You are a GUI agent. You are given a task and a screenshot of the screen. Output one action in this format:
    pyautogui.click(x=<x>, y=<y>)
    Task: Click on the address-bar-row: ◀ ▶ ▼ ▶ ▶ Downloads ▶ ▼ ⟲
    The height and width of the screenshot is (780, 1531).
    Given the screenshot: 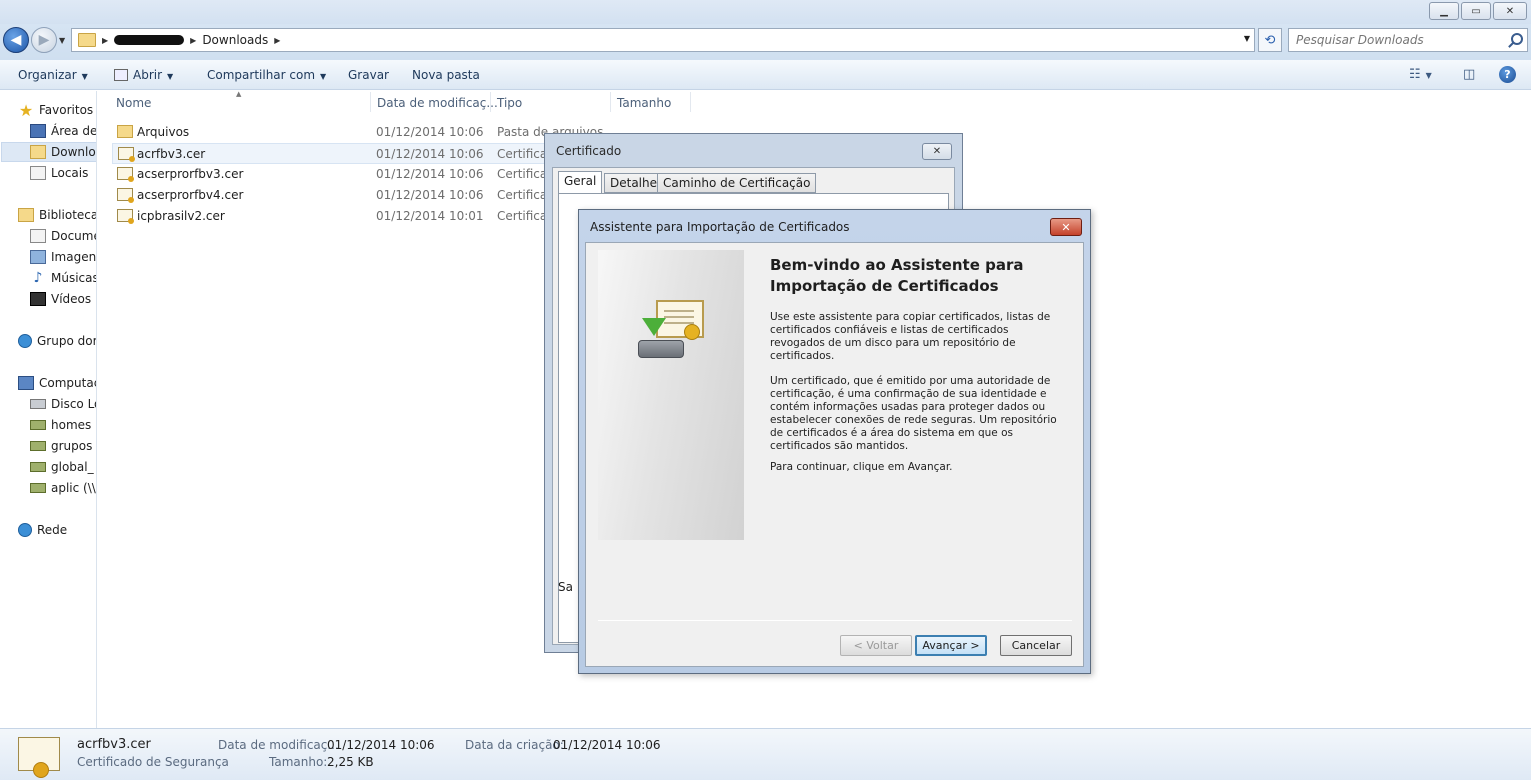 What is the action you would take?
    pyautogui.click(x=765, y=42)
    